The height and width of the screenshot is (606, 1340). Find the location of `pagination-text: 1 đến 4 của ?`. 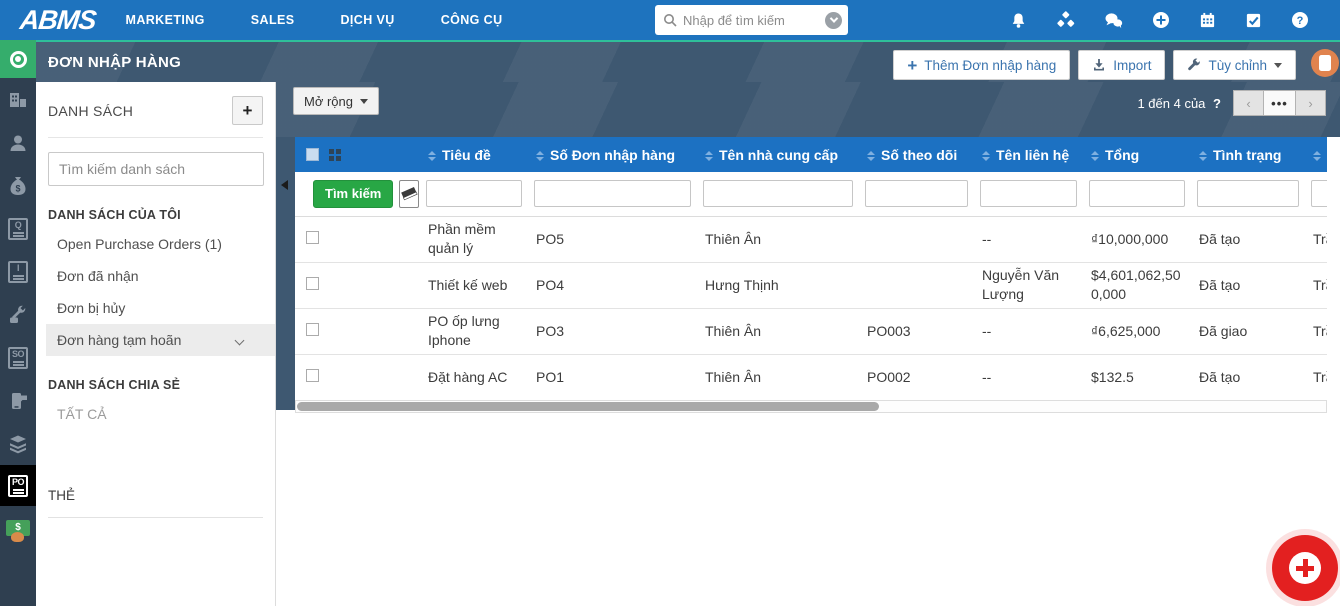

pagination-text: 1 đến 4 của ? is located at coordinates (1179, 103).